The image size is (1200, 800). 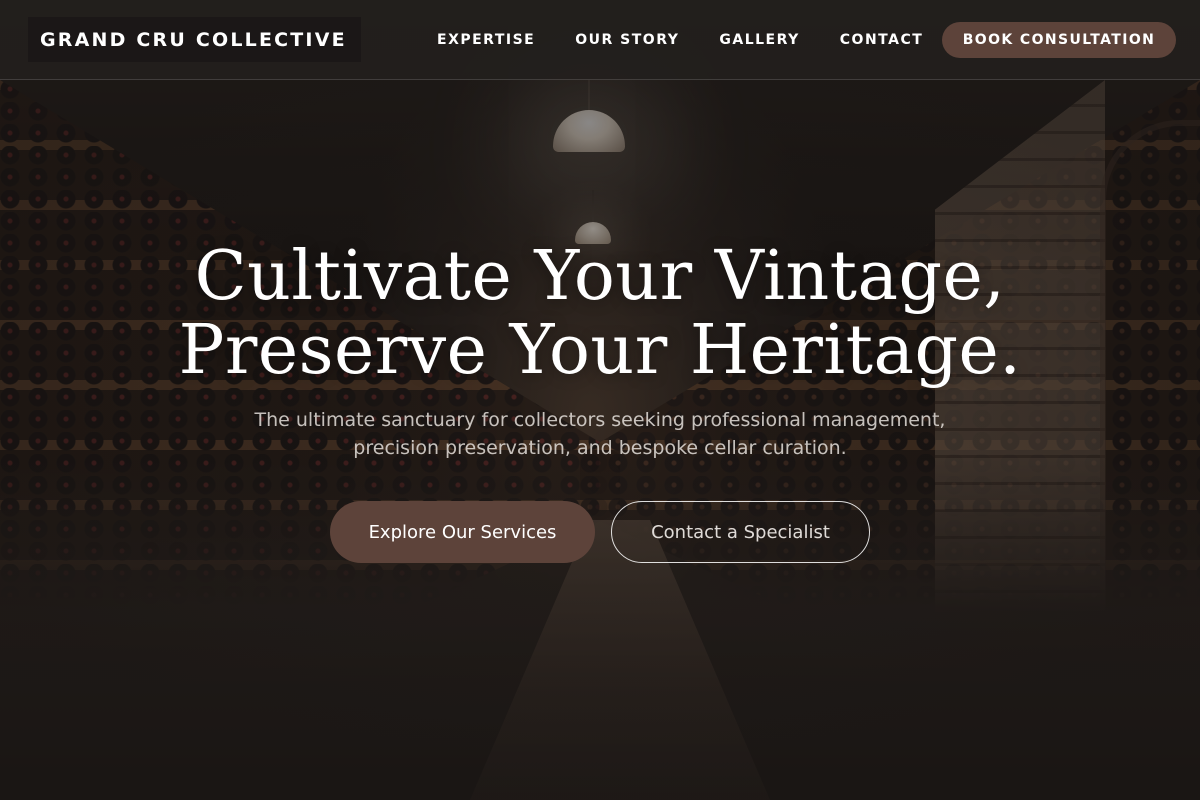 What do you see at coordinates (600, 276) in the screenshot?
I see `hero-title-line-1: Cultivate Your Vintage,` at bounding box center [600, 276].